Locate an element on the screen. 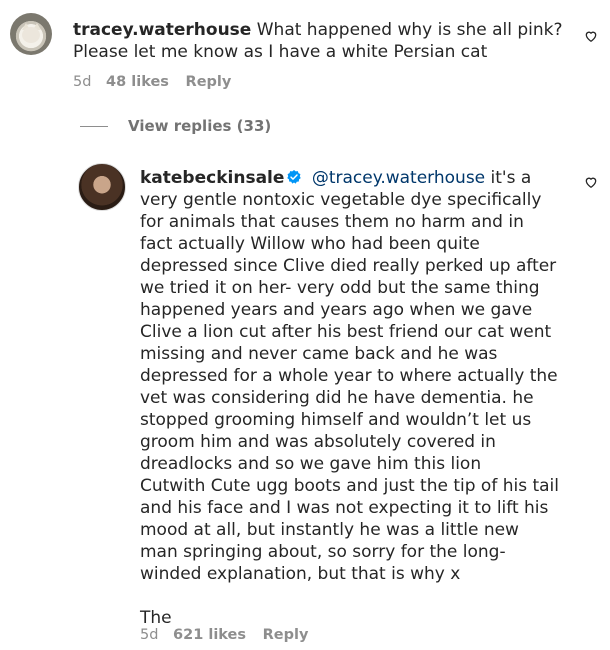 The height and width of the screenshot is (650, 610). comment-meta: 5d 48 likes Reply is located at coordinates (152, 82).